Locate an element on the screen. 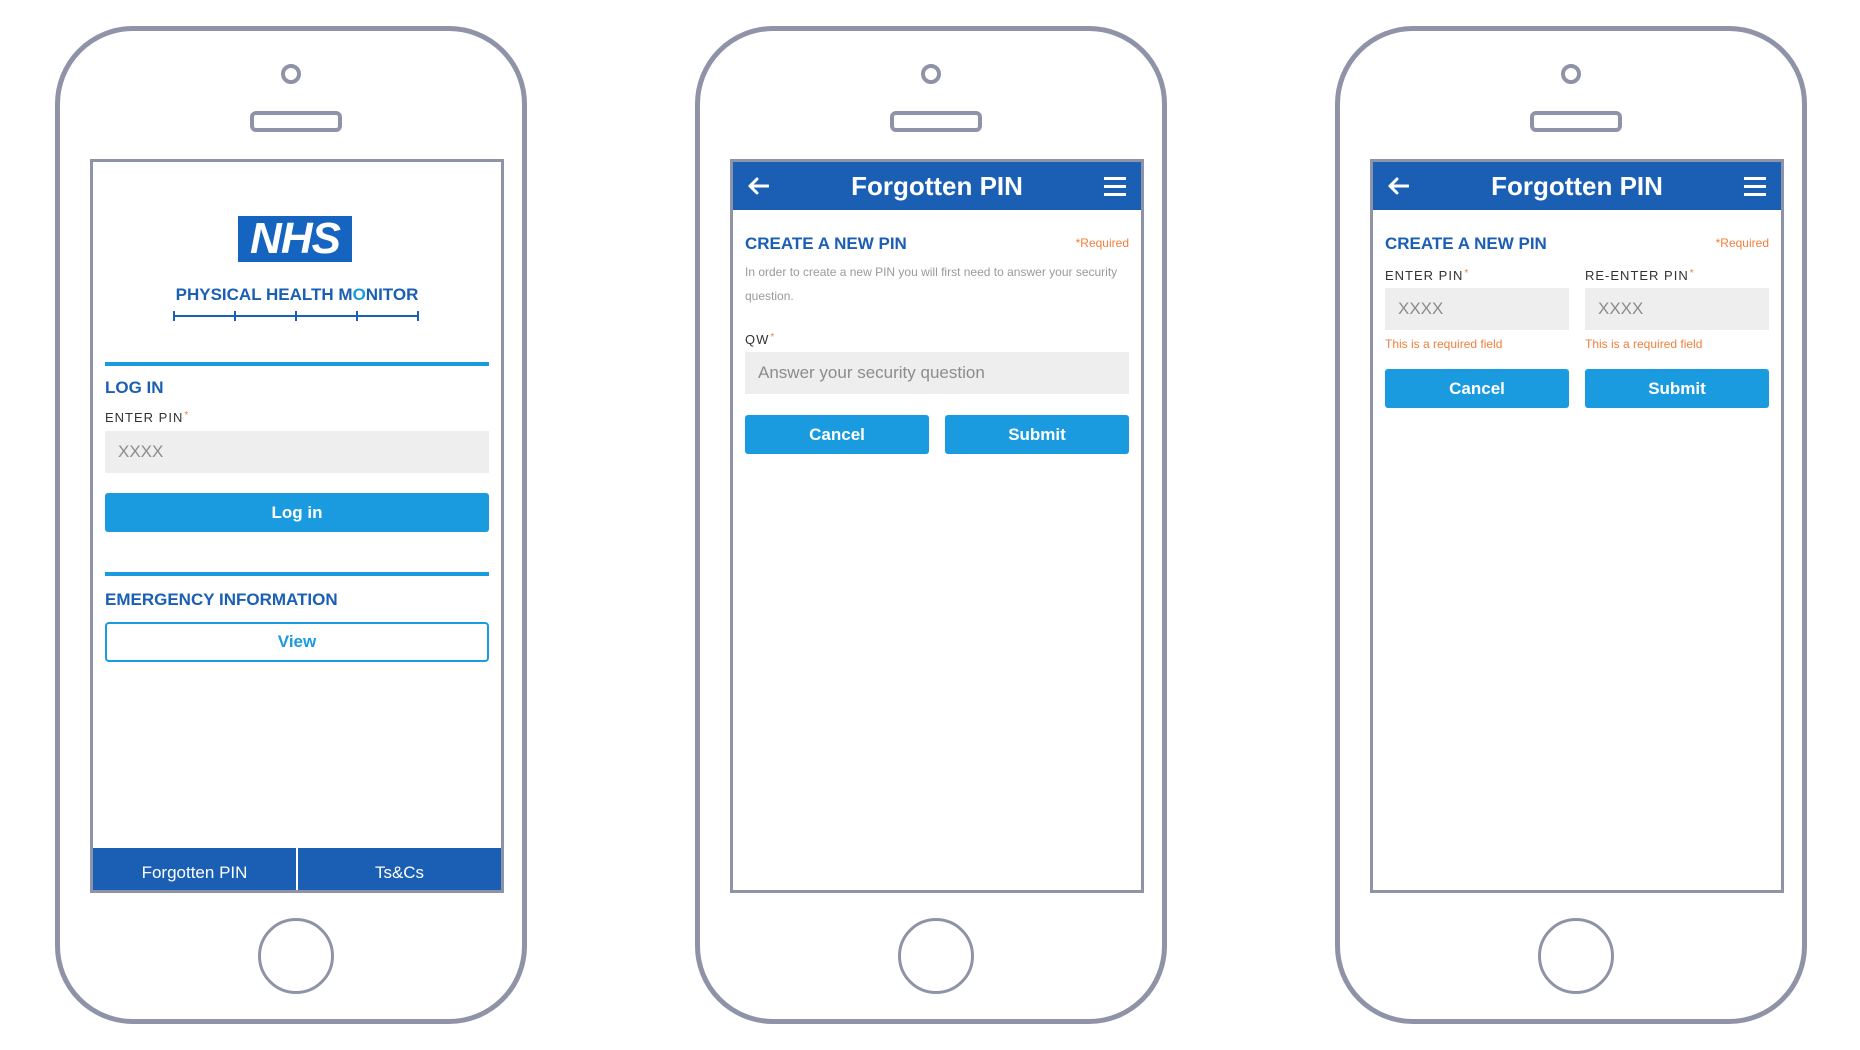 The width and height of the screenshot is (1860, 1050). app-name-accent: O is located at coordinates (359, 294).